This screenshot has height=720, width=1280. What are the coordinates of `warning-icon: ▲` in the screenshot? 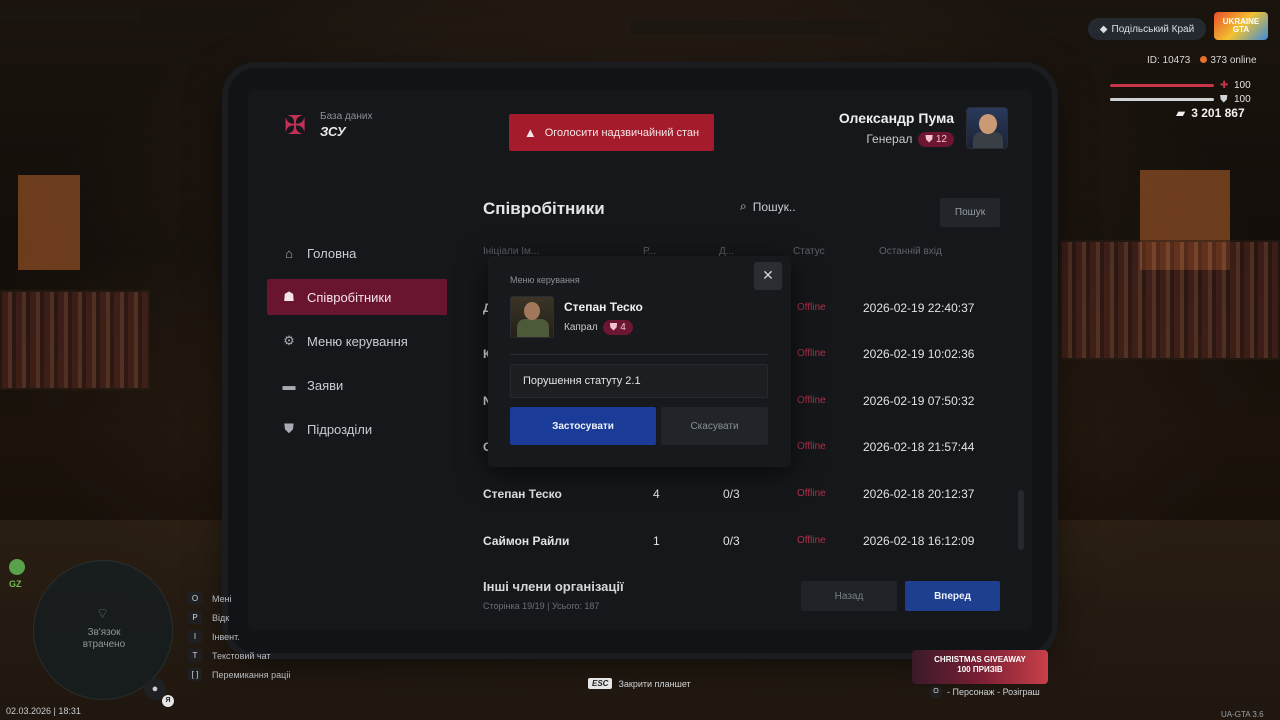 It's located at (530, 132).